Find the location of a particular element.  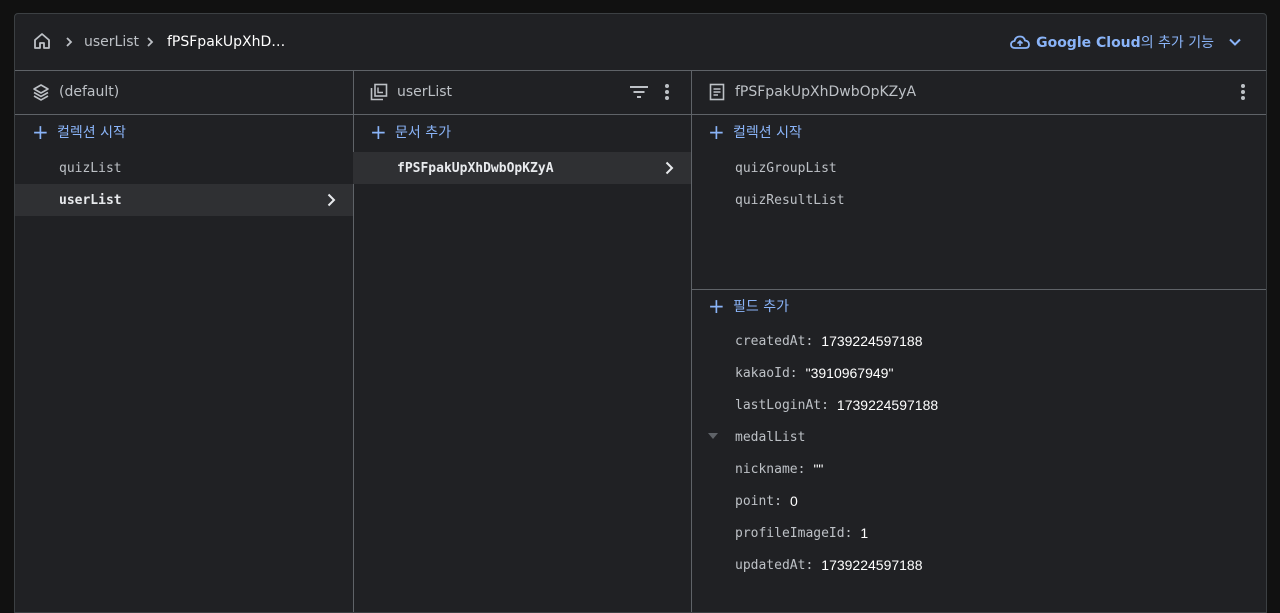

field-row-lastloginat: lastLoginAt:1739224597188 is located at coordinates (836, 405).